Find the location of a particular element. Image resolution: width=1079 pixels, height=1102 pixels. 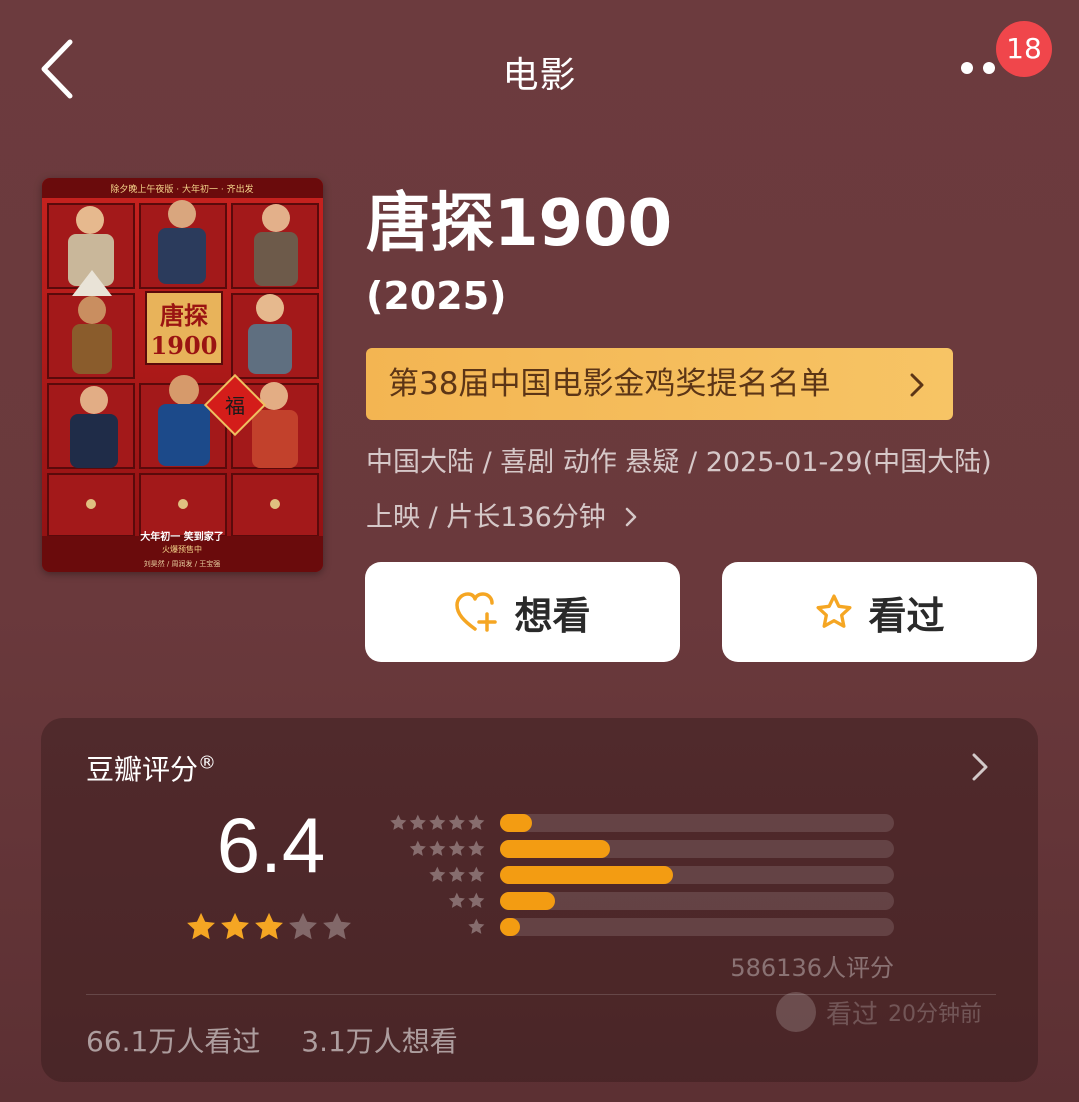

watch-stats: 66.1万人看过 3.1万人想看 is located at coordinates (288, 1040).